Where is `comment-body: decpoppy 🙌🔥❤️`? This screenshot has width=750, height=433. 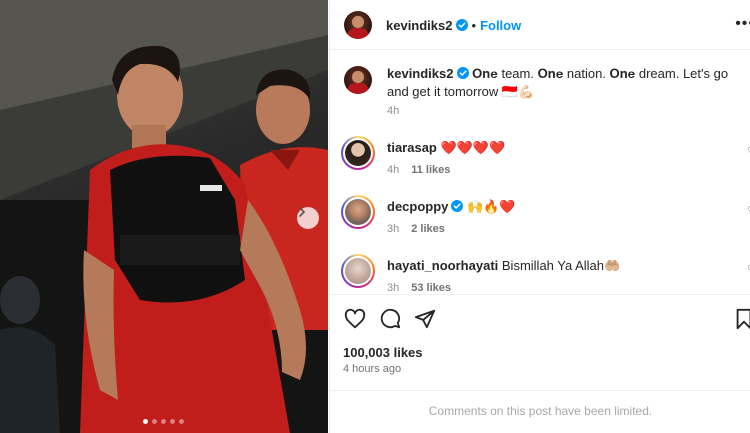
comment-body: decpoppy 🙌🔥❤️ is located at coordinates (451, 207).